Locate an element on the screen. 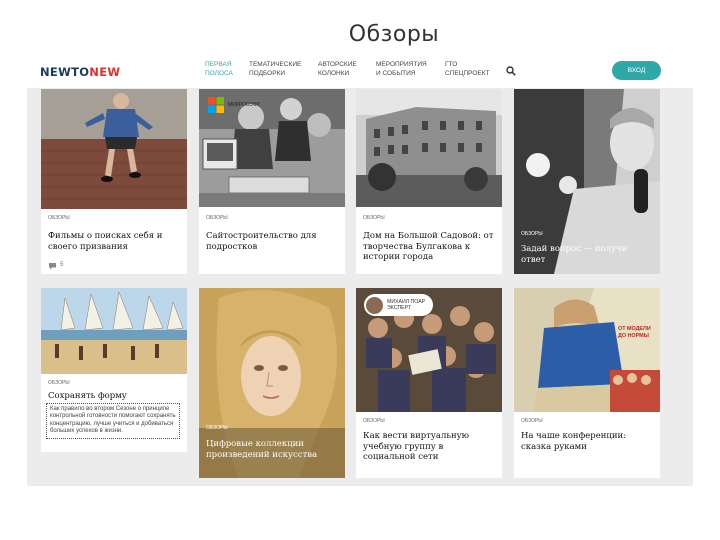 The image size is (720, 540). poster-caption: ОТ МОДЕЛИ ДО НОРМЫ is located at coordinates (634, 332).